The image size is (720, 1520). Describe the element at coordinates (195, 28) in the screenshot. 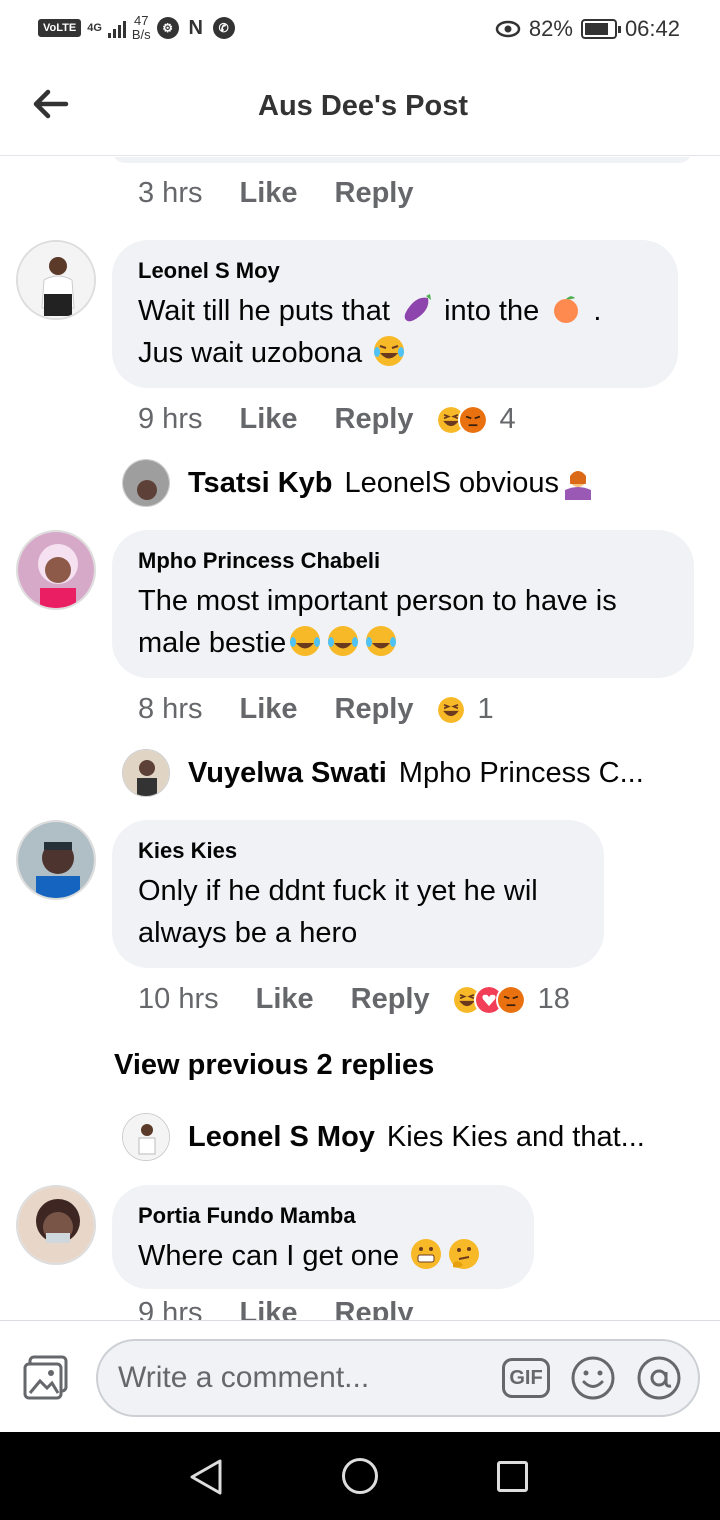

I see `nfc-icon: N` at that location.